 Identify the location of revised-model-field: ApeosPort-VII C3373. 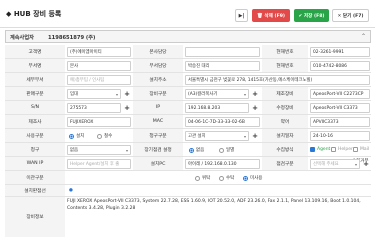
(340, 108).